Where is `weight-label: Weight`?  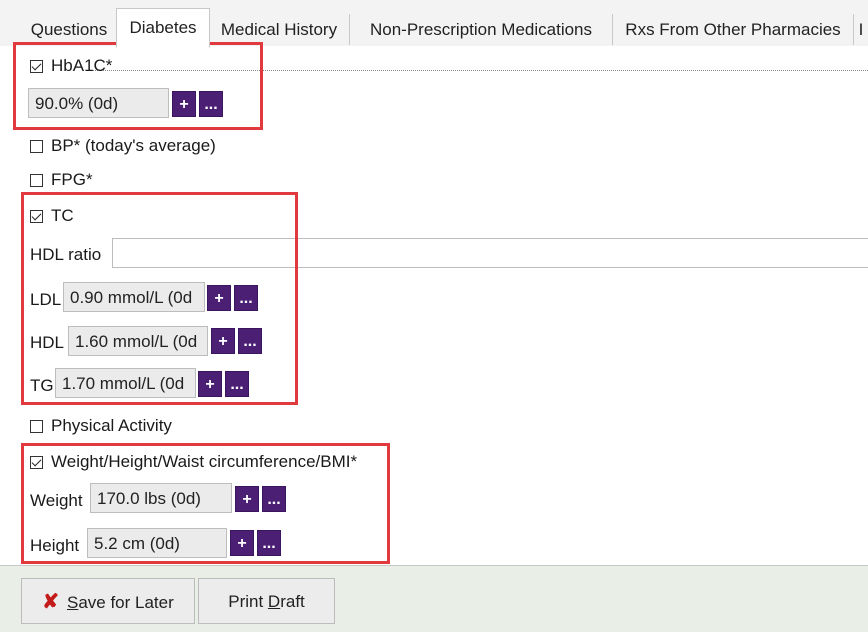 weight-label: Weight is located at coordinates (56, 500).